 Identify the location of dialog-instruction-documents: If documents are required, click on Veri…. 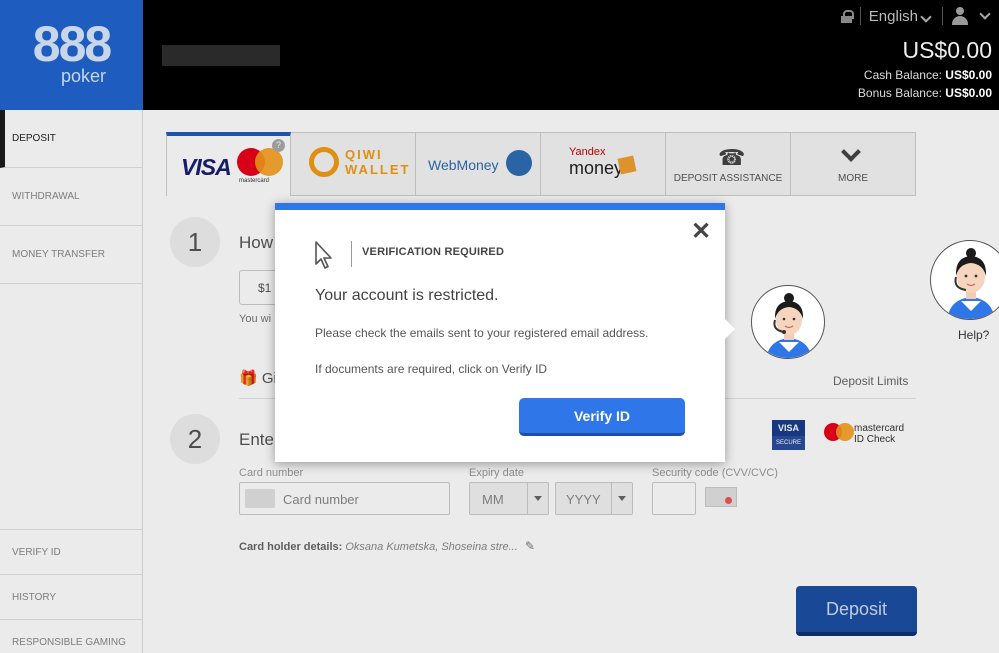
(431, 369).